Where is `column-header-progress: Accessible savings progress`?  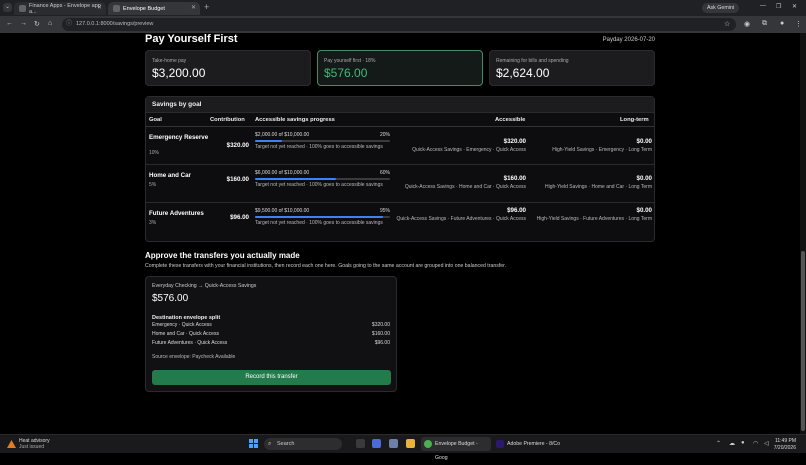
column-header-progress: Accessible savings progress is located at coordinates (295, 120).